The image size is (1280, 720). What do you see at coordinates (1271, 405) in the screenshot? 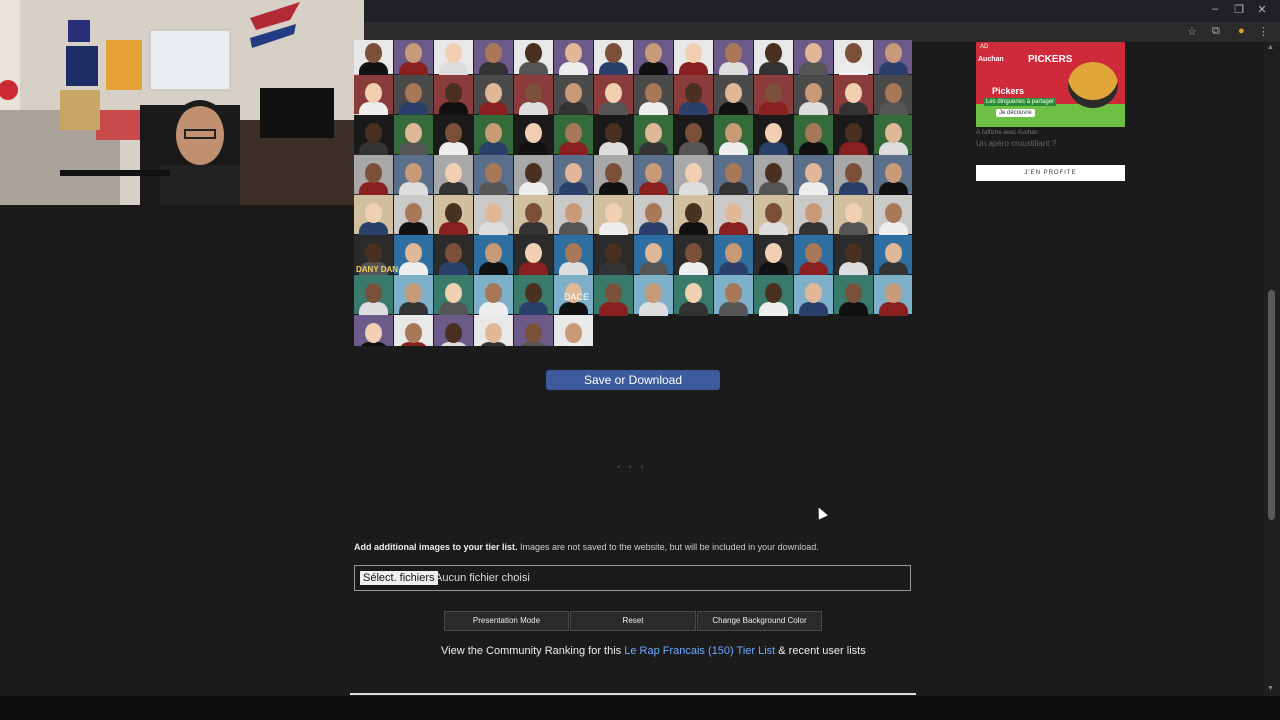
I see `scroll-thumb` at bounding box center [1271, 405].